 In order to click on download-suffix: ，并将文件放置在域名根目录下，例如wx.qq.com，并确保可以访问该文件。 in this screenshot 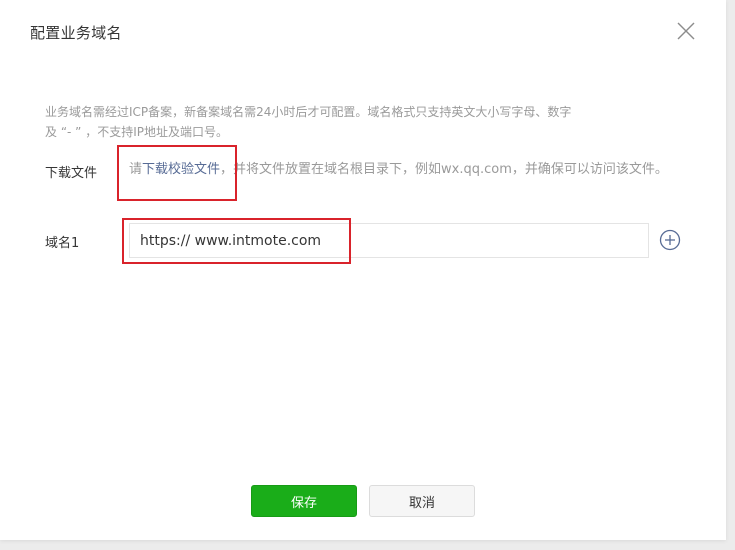, I will do `click(444, 169)`.